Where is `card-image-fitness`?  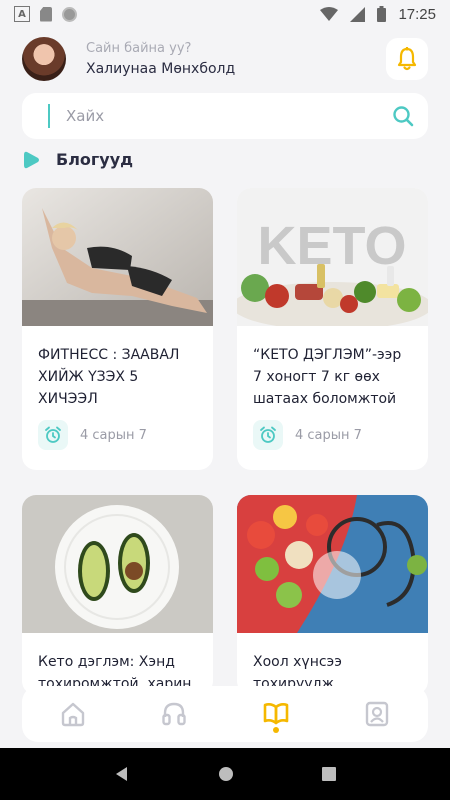
card-image-fitness is located at coordinates (117, 257).